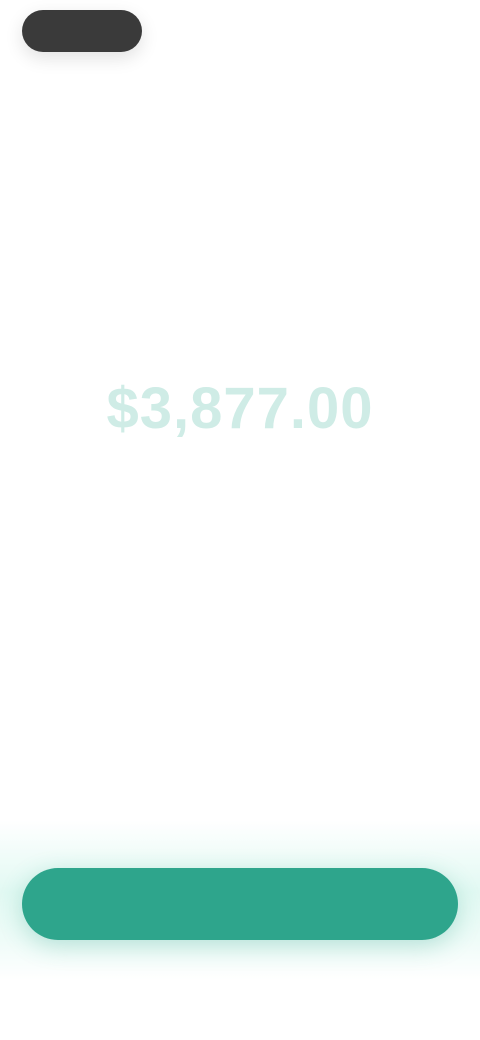  Describe the element at coordinates (240, 904) in the screenshot. I see `primary-button` at that location.